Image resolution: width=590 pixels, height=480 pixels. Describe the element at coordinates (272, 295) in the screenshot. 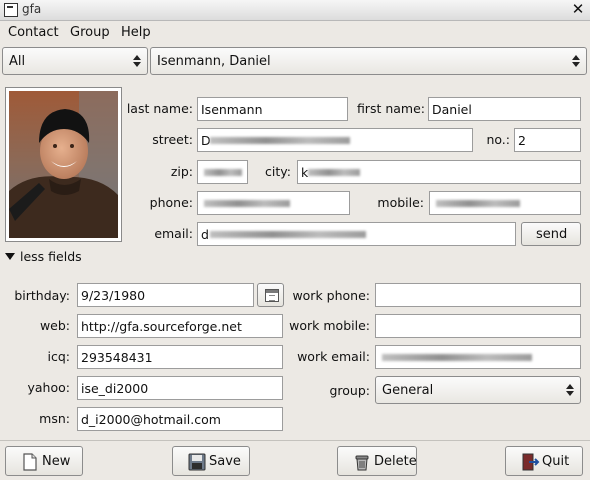

I see `calendar-icon` at that location.